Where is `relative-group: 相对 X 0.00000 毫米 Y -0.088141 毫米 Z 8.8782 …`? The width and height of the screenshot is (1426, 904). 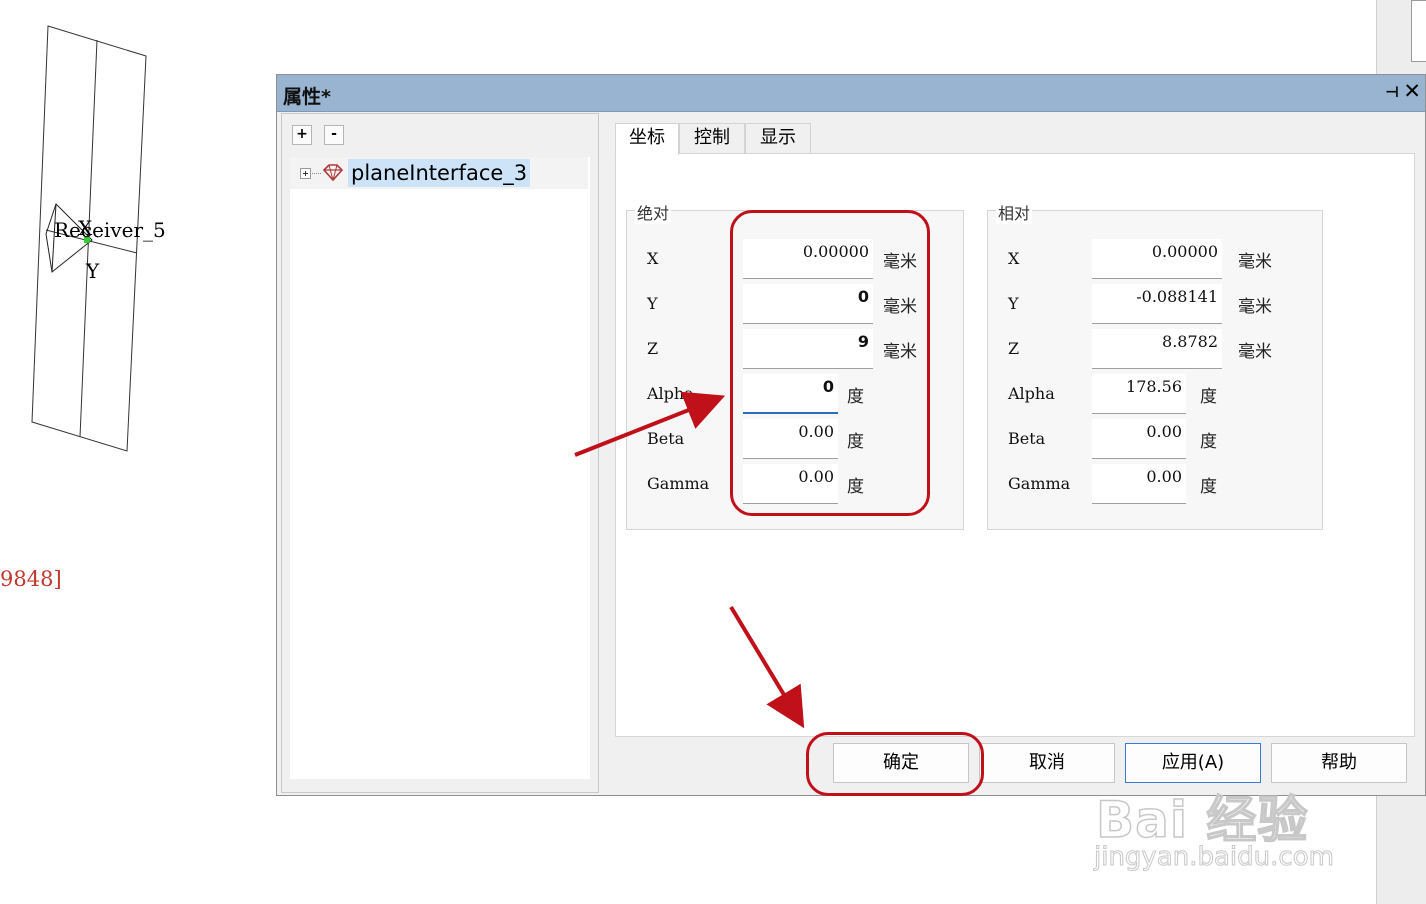 relative-group: 相对 X 0.00000 毫米 Y -0.088141 毫米 Z 8.8782 … is located at coordinates (1155, 365).